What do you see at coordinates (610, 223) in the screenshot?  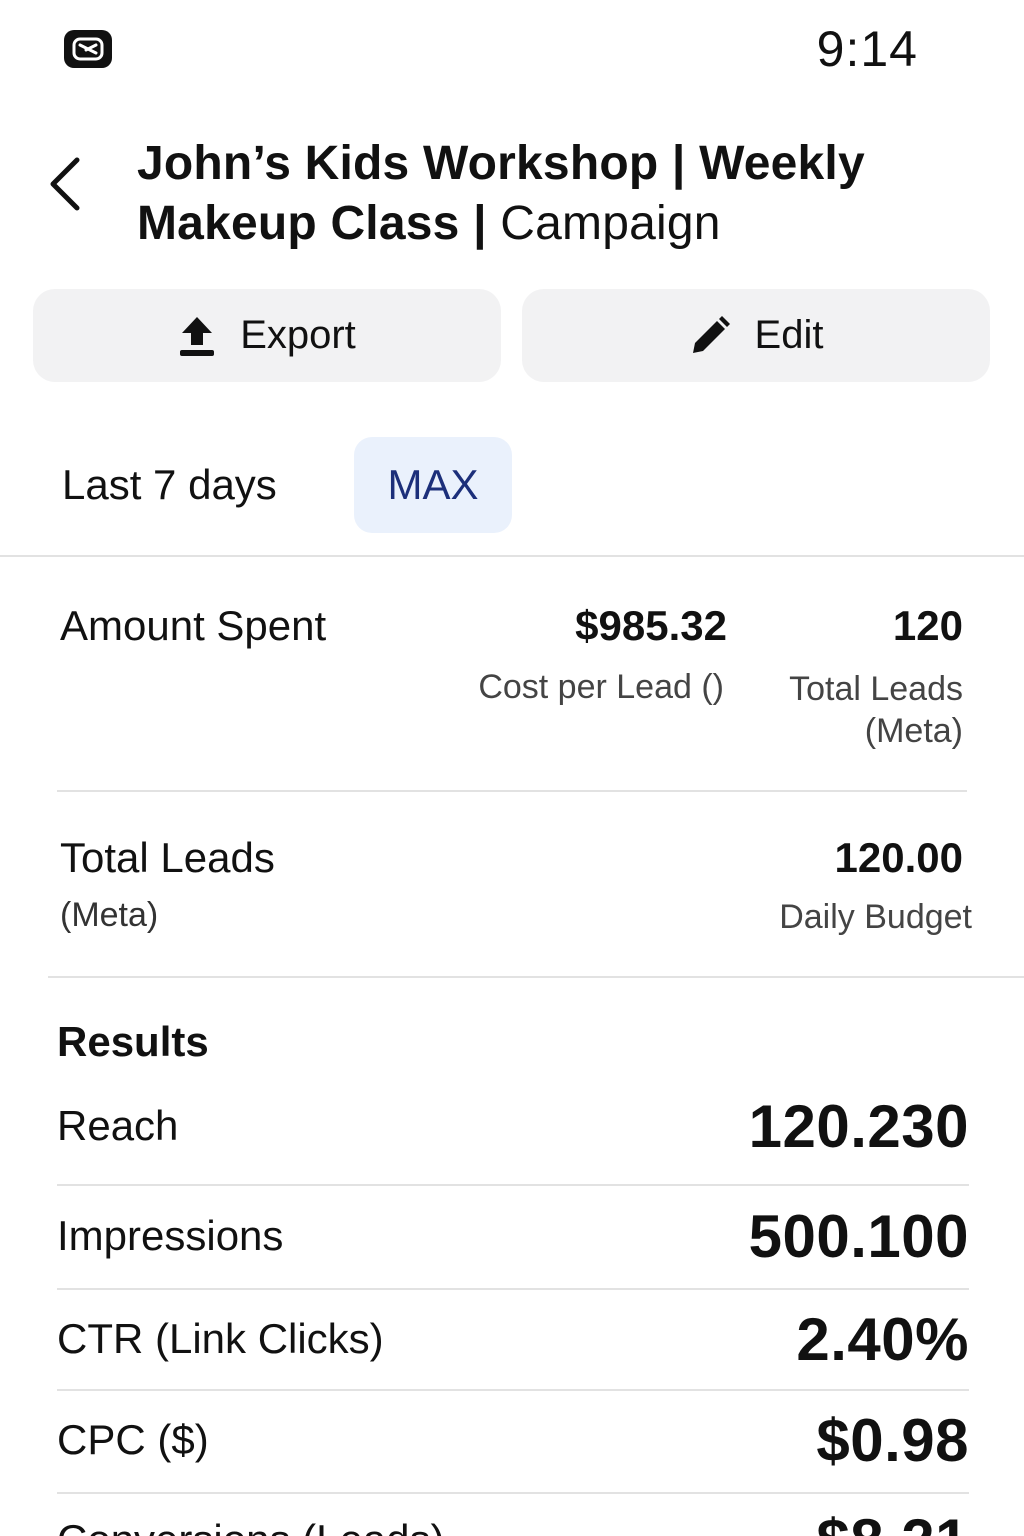 I see `page-title-suffix: Campaign` at bounding box center [610, 223].